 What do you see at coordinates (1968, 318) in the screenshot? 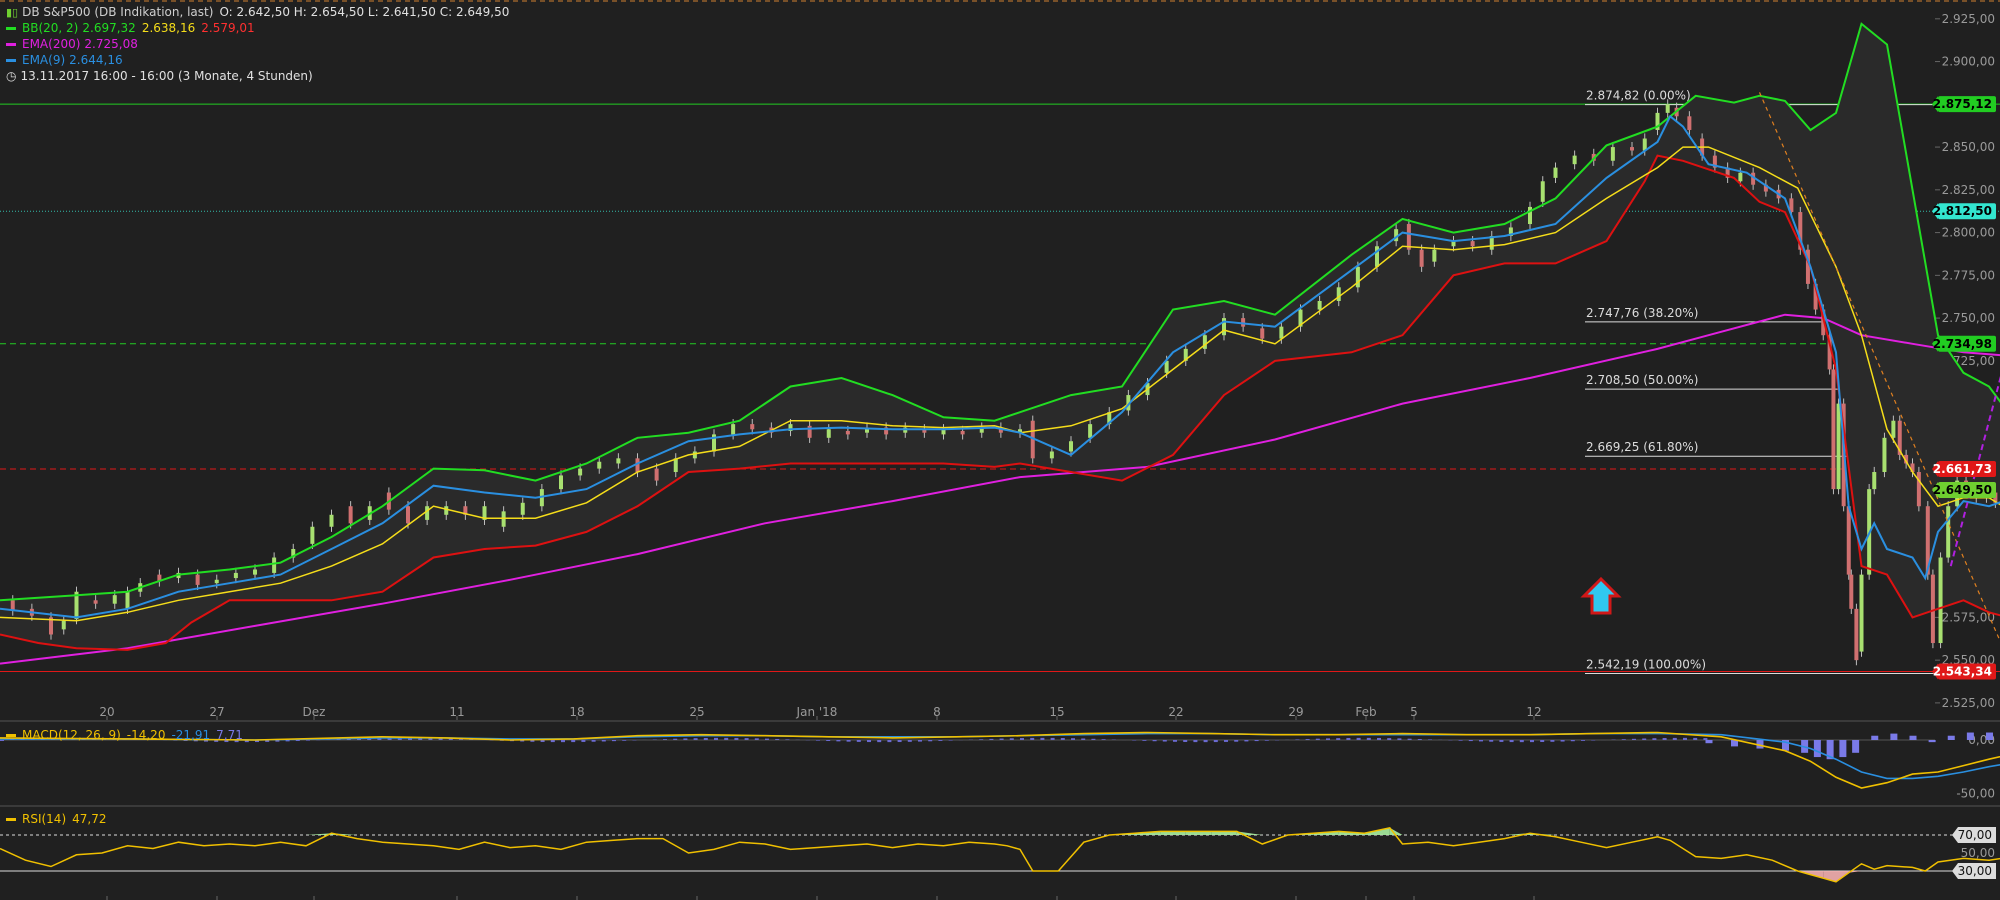
I see `y-tick-label: 2.750,00` at bounding box center [1968, 318].